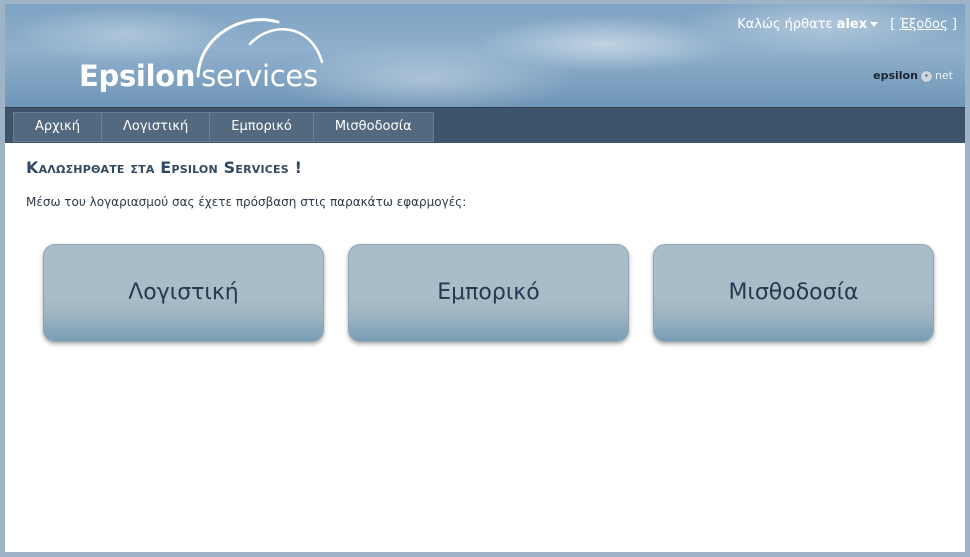 The width and height of the screenshot is (970, 557). Describe the element at coordinates (488, 293) in the screenshot. I see `tile-commercial-button: Εμπορικό` at that location.